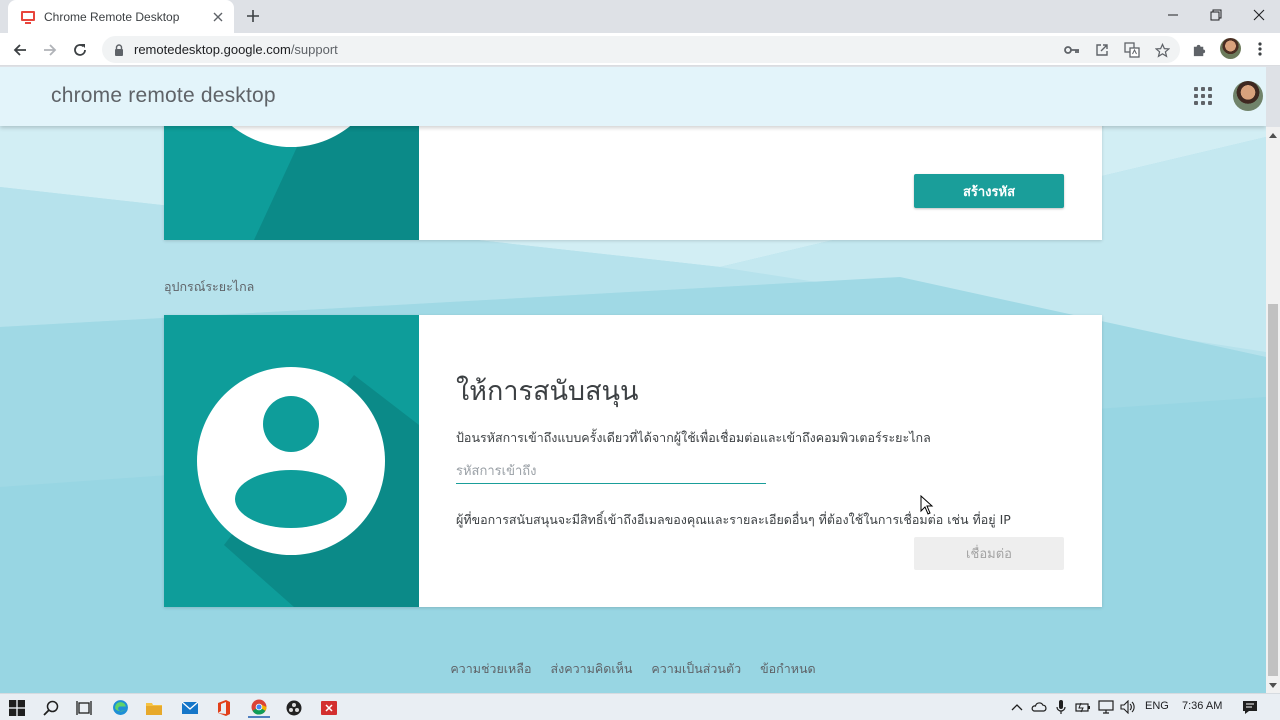 Image resolution: width=1280 pixels, height=720 pixels. What do you see at coordinates (1199, 49) in the screenshot?
I see `extensions-puzzle-icon` at bounding box center [1199, 49].